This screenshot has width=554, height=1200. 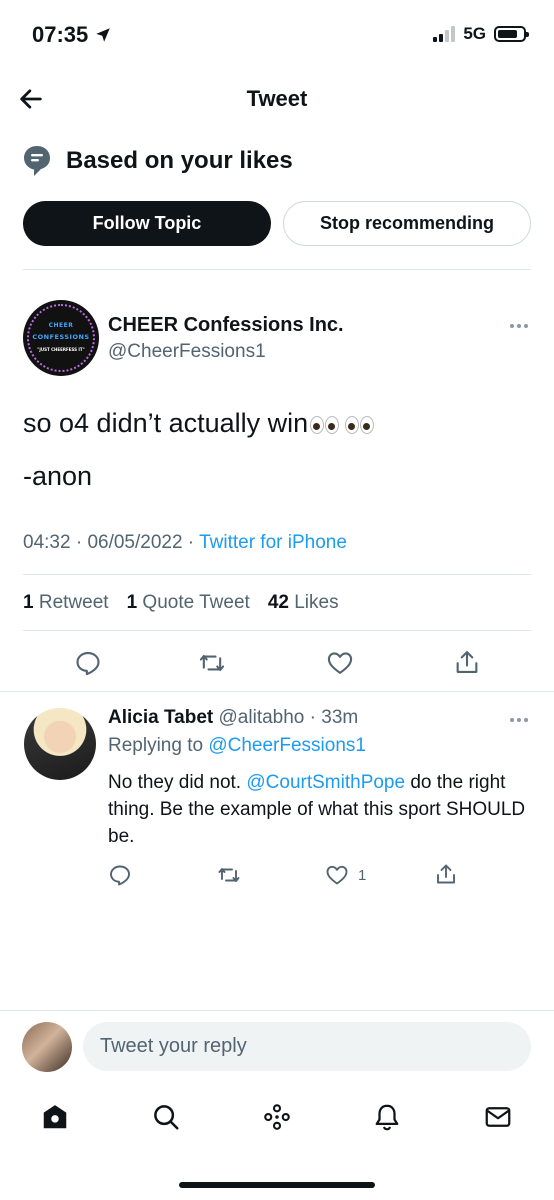 I want to click on retweet-button, so click(x=212, y=663).